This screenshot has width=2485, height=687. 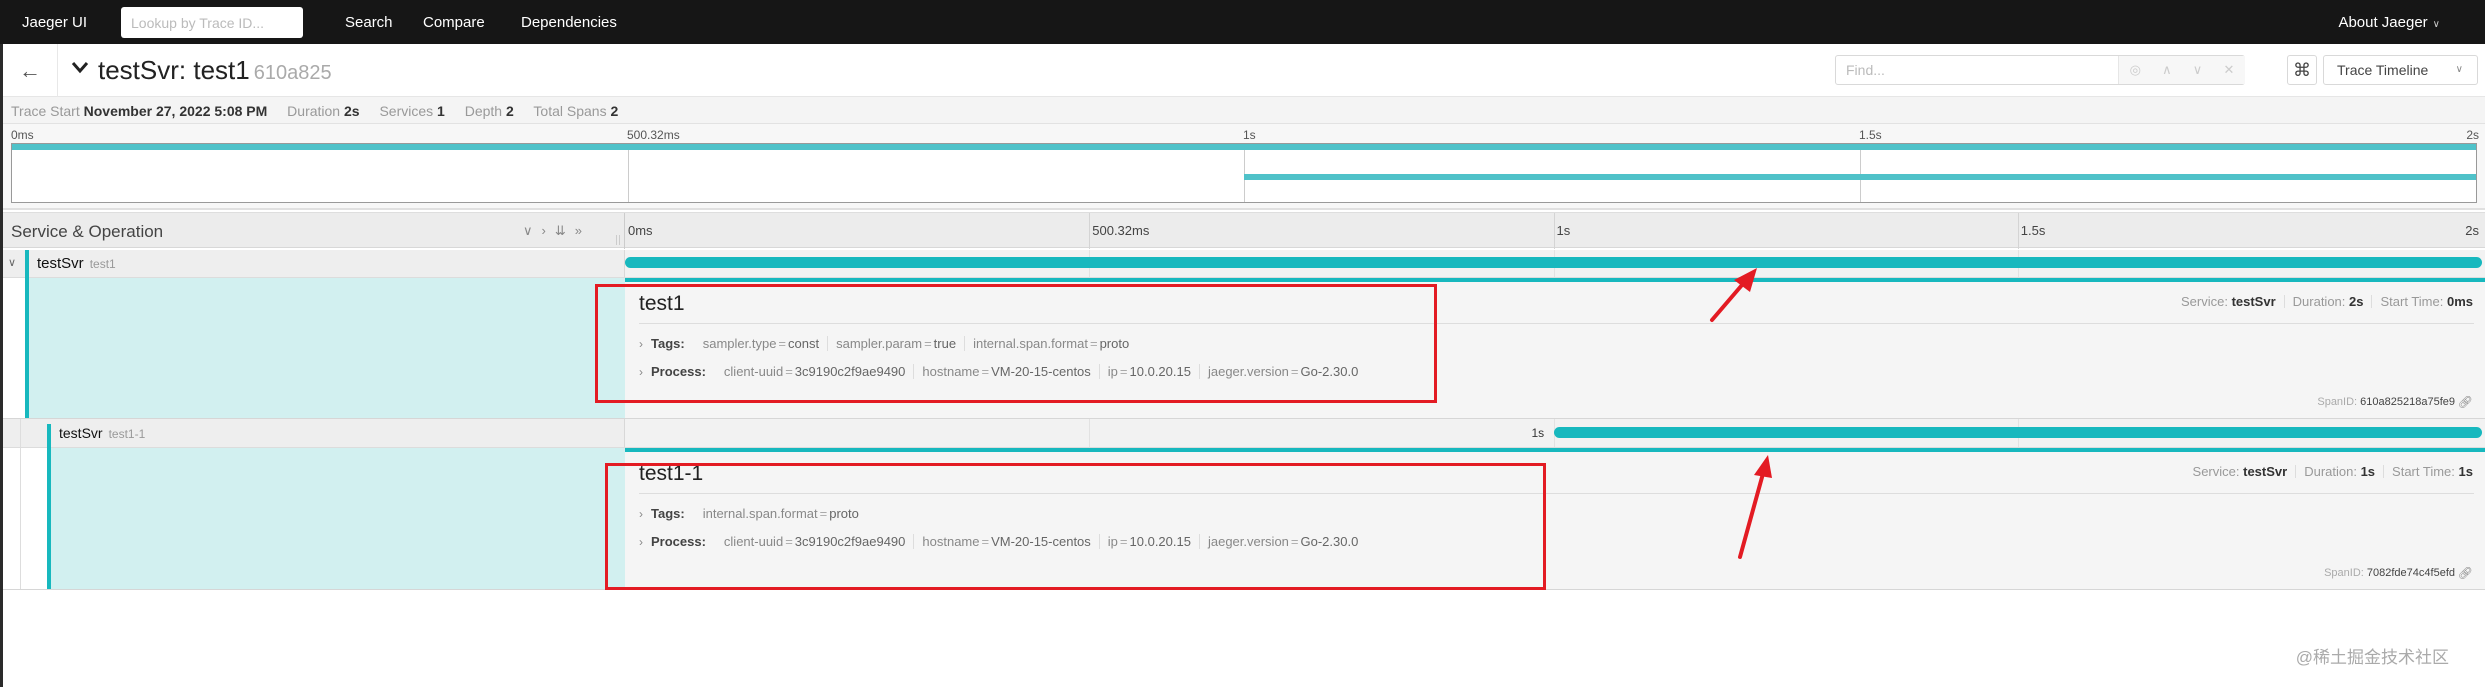 I want to click on arrow-left-icon: ←, so click(x=30, y=70).